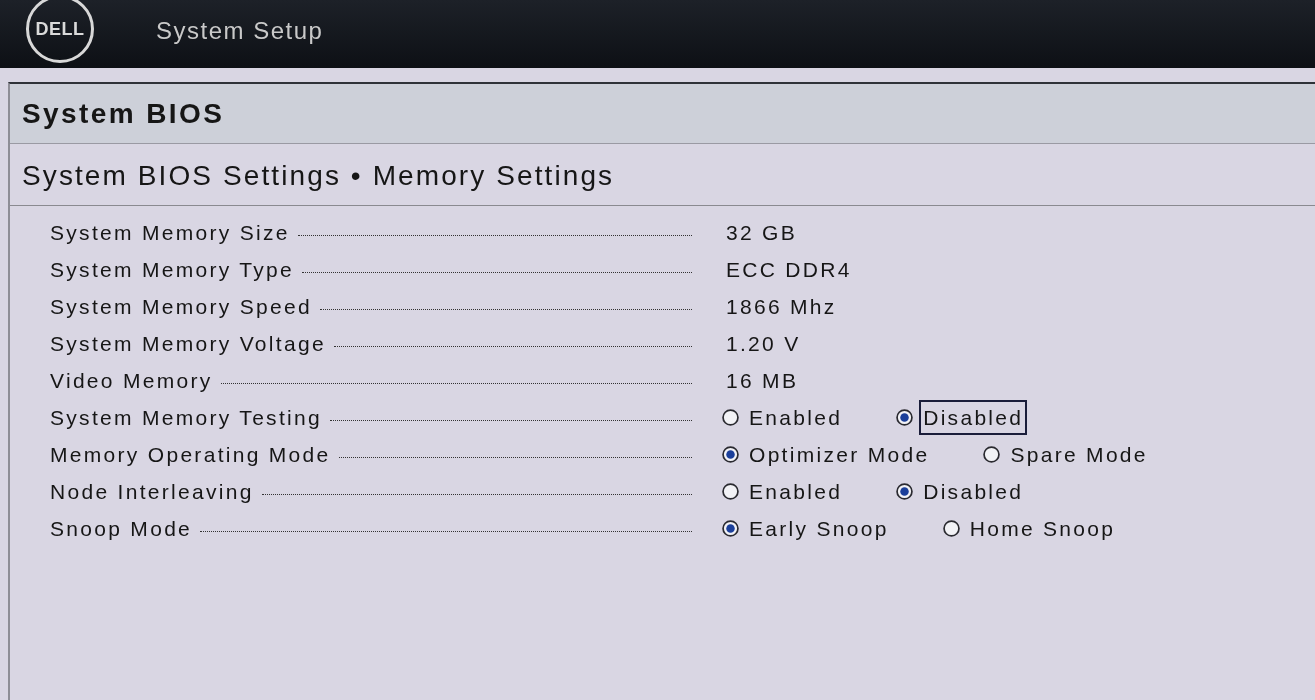 The width and height of the screenshot is (1315, 700). Describe the element at coordinates (240, 31) in the screenshot. I see `window-title: System Setup` at that location.